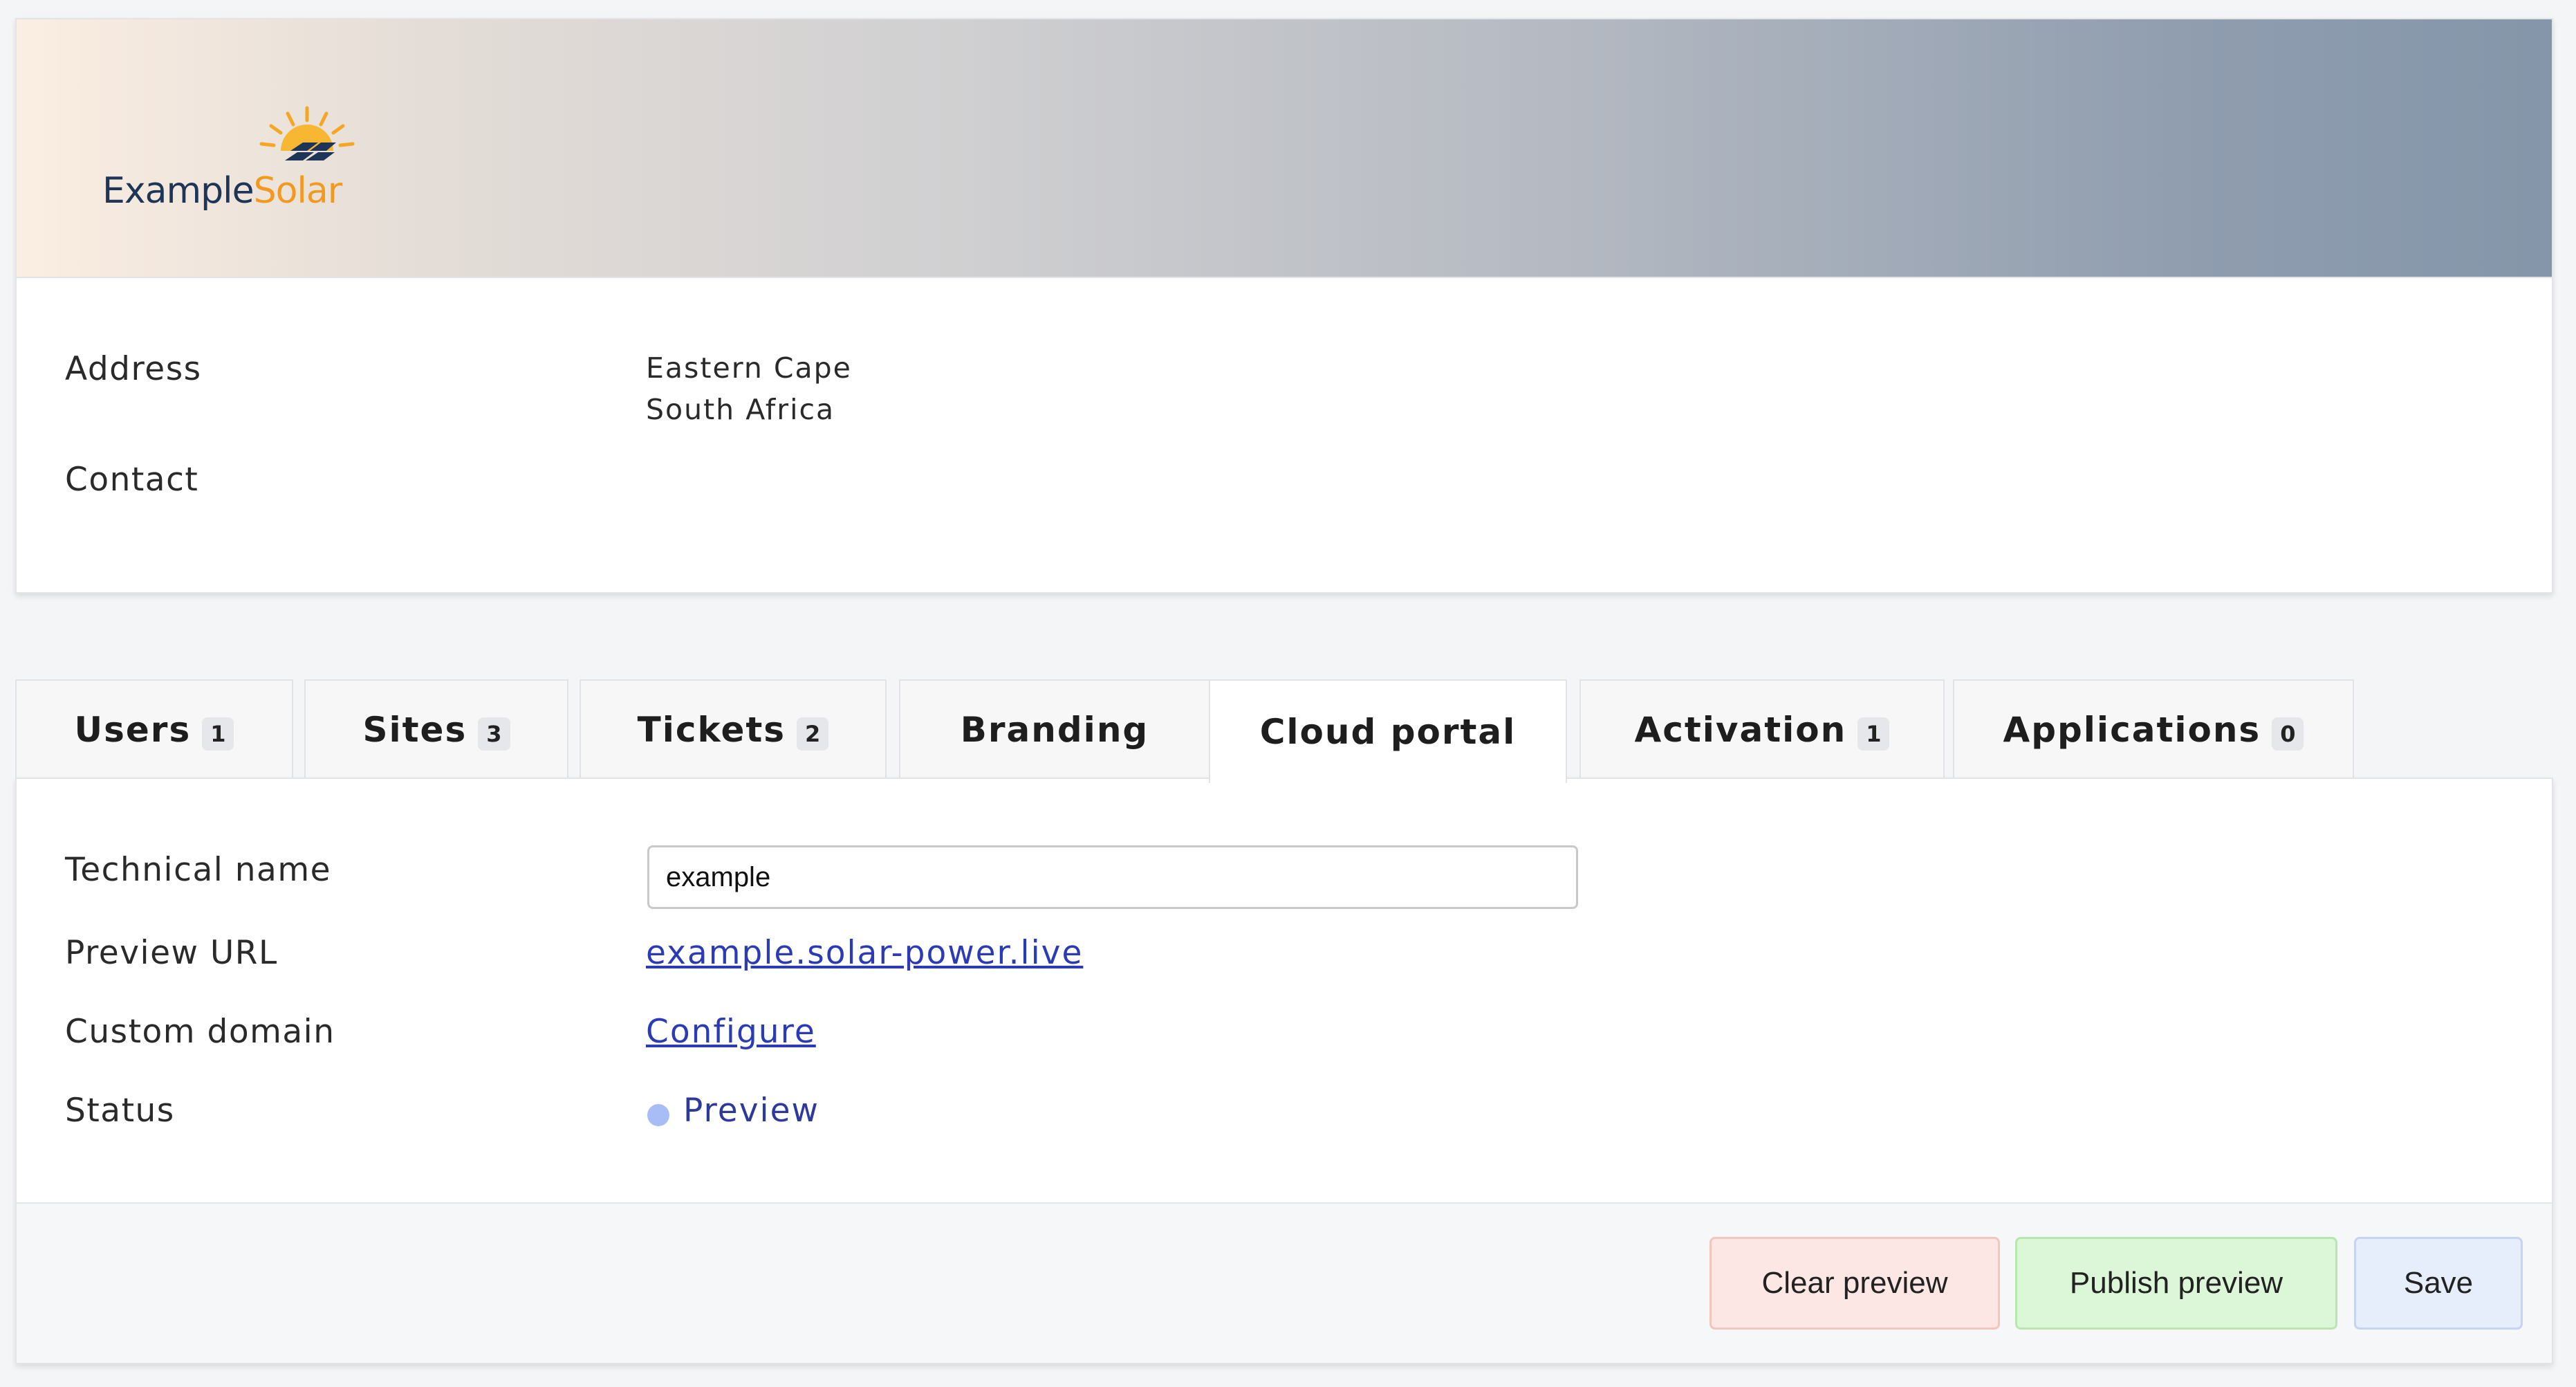 The height and width of the screenshot is (1387, 2576). Describe the element at coordinates (178, 191) in the screenshot. I see `logo-text-example: Example` at that location.